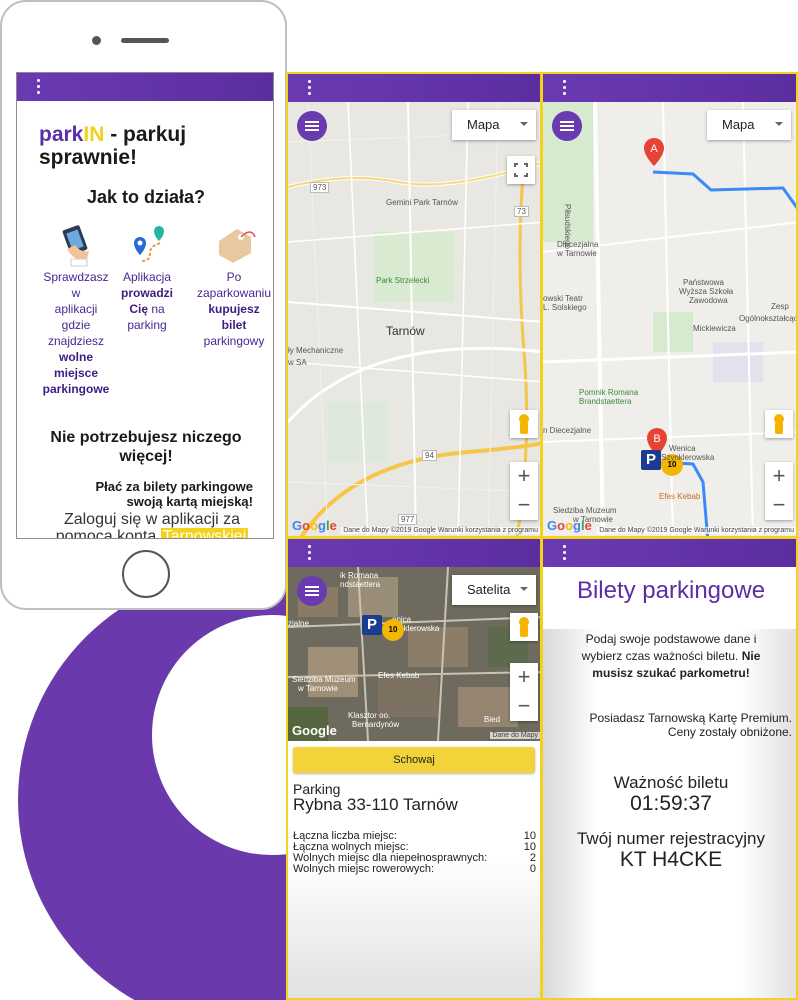  I want to click on login-highlight: Tarnowskiej, so click(204, 533).